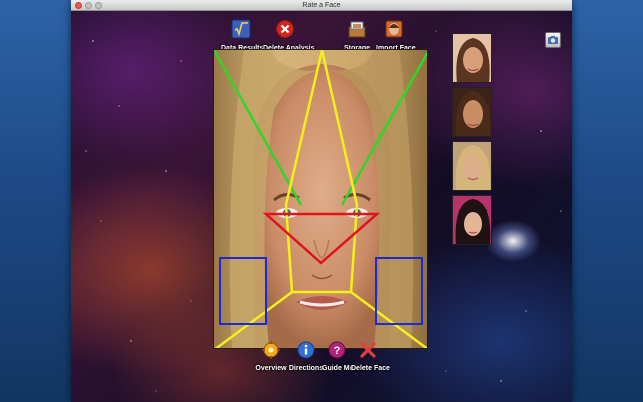 This screenshot has width=643, height=402. I want to click on red-eye-triangle, so click(321, 238).